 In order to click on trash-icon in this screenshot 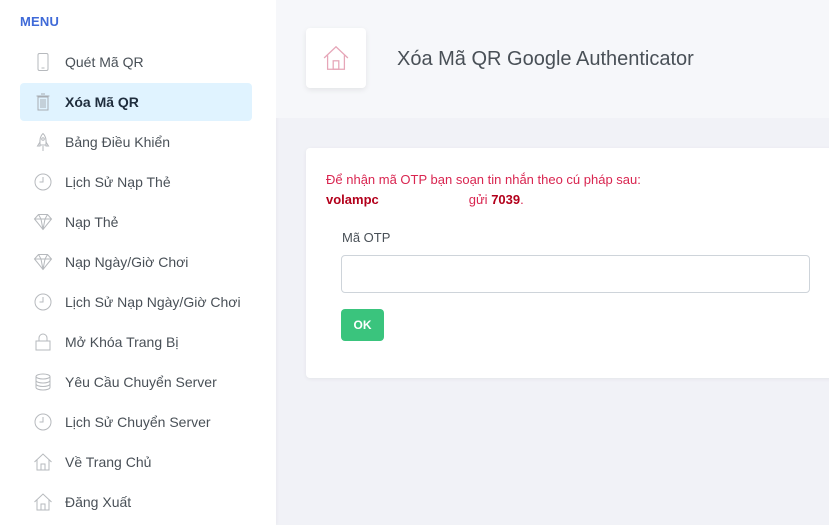, I will do `click(42, 102)`.